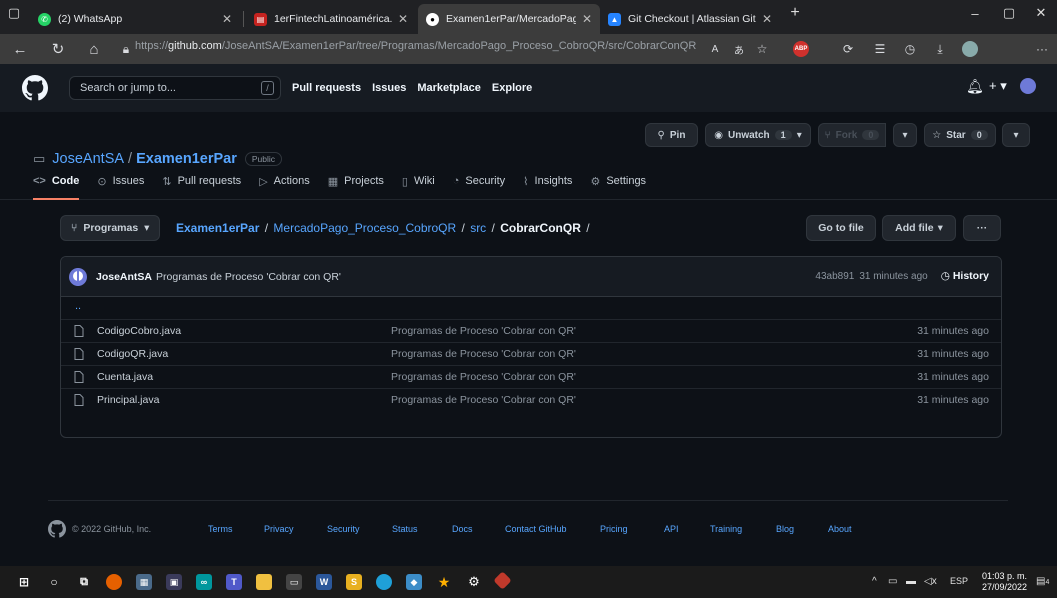 The image size is (1057, 598). I want to click on refresh-icon: ↻, so click(58, 49).